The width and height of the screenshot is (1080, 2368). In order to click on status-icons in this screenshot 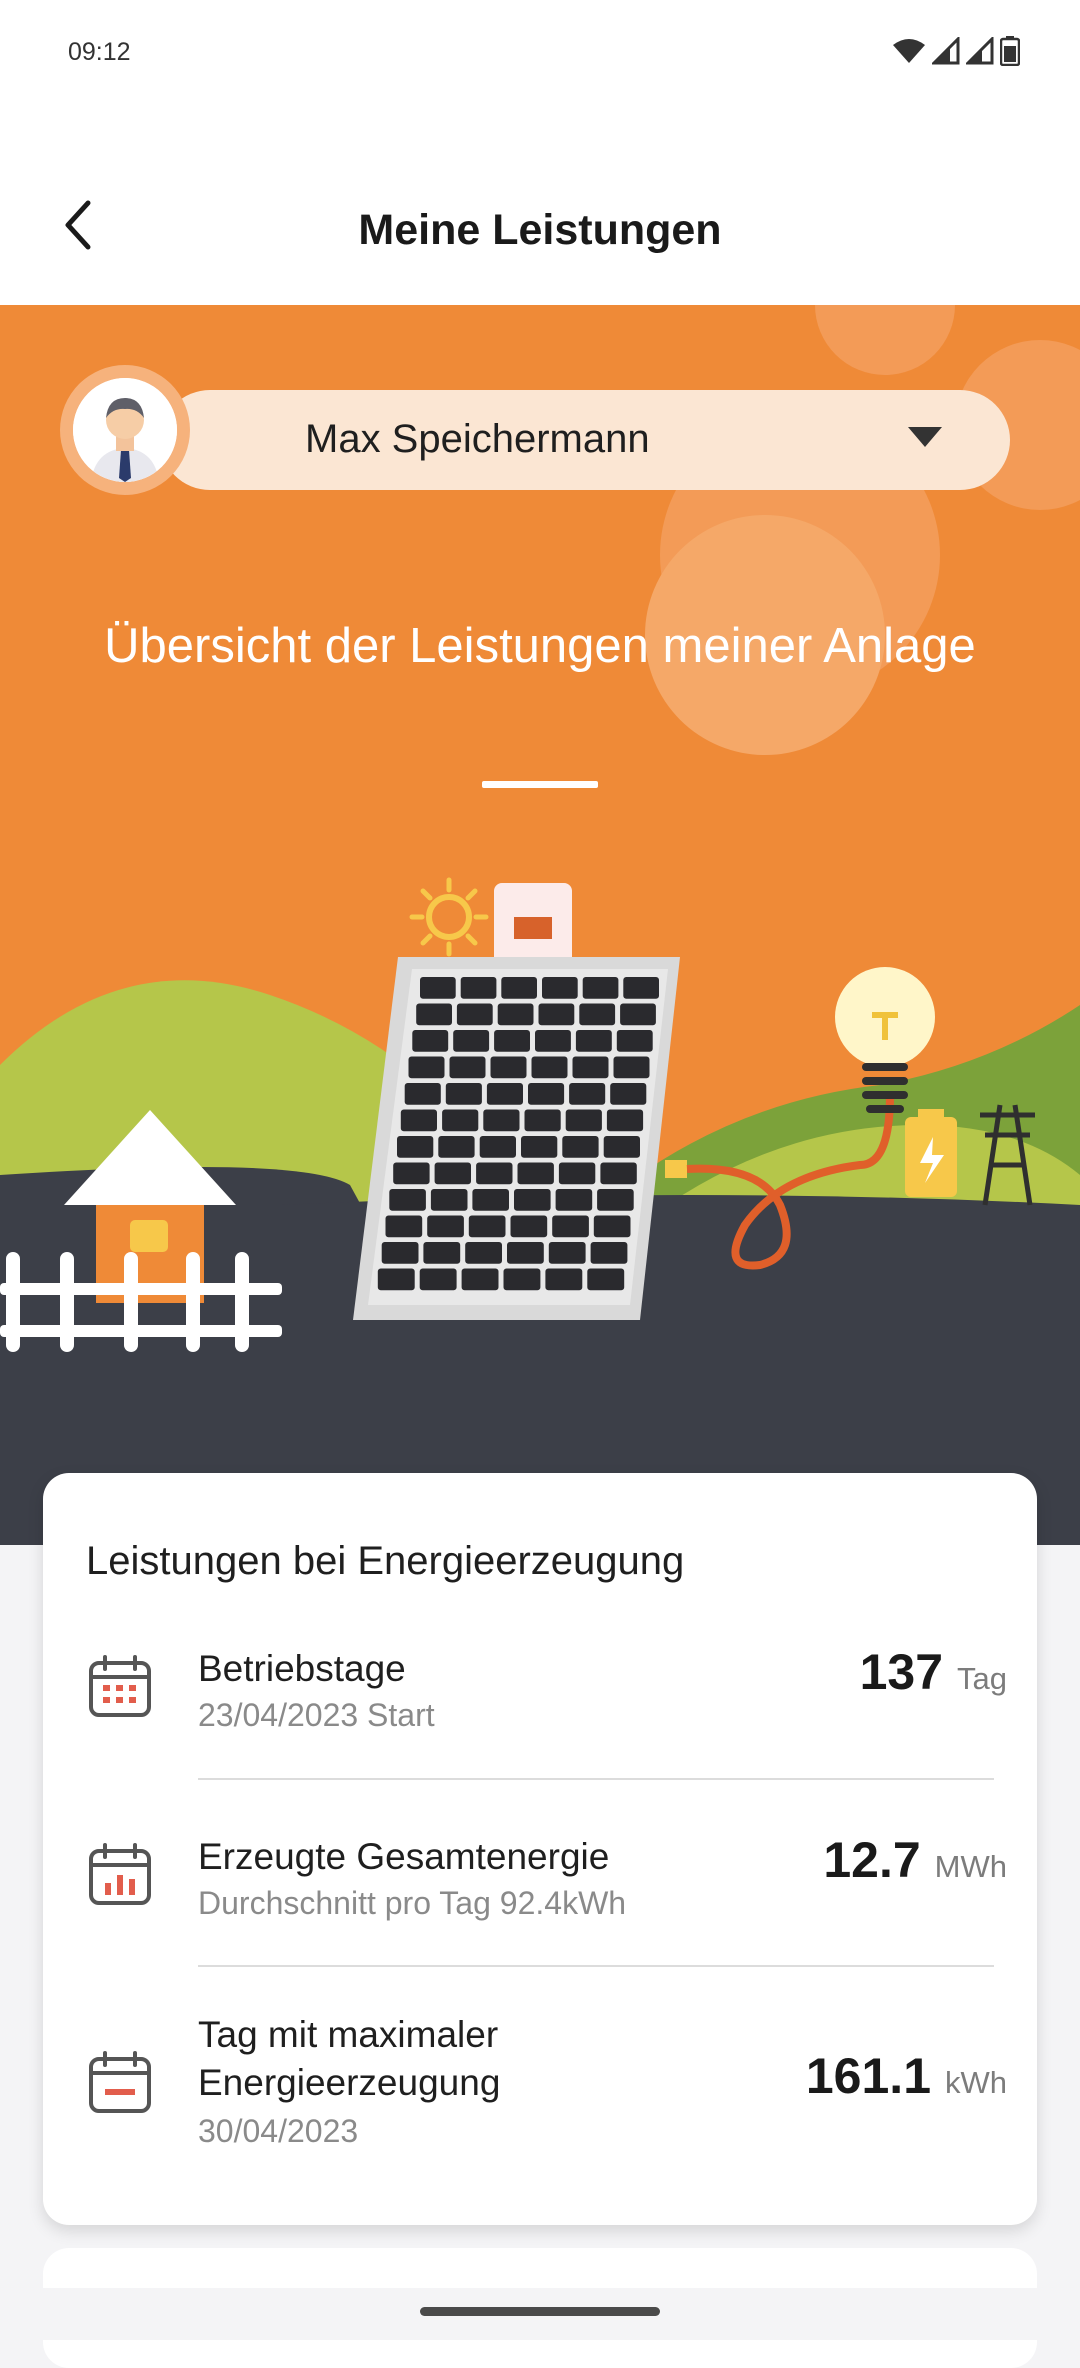, I will do `click(956, 51)`.